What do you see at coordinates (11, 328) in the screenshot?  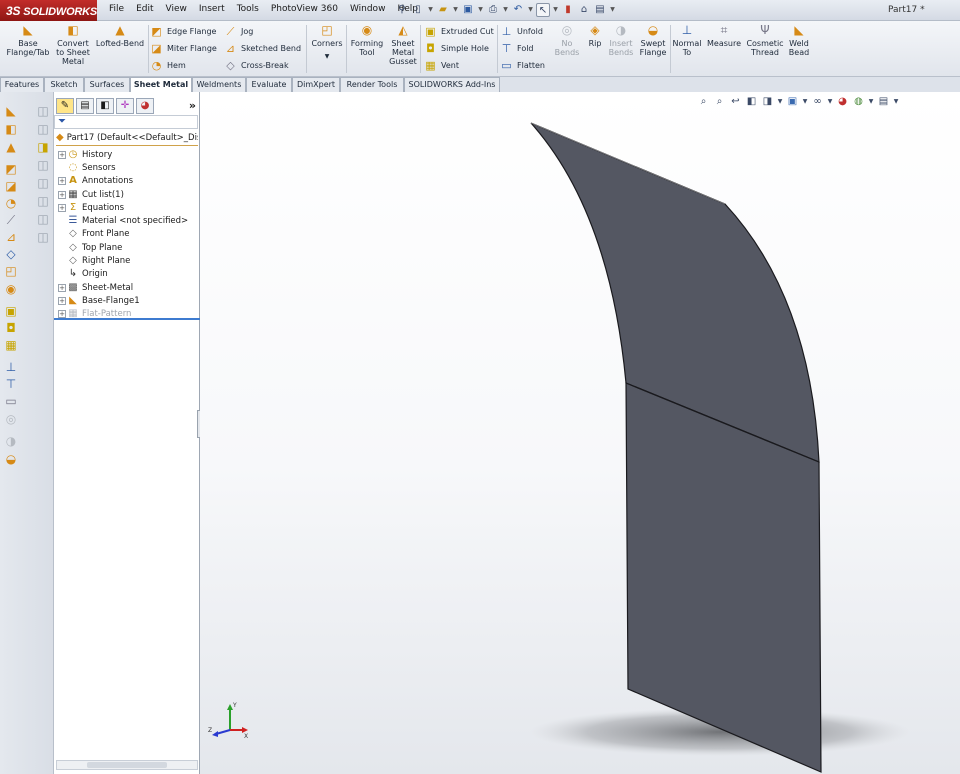 I see `simple-hole-icon: ◘` at bounding box center [11, 328].